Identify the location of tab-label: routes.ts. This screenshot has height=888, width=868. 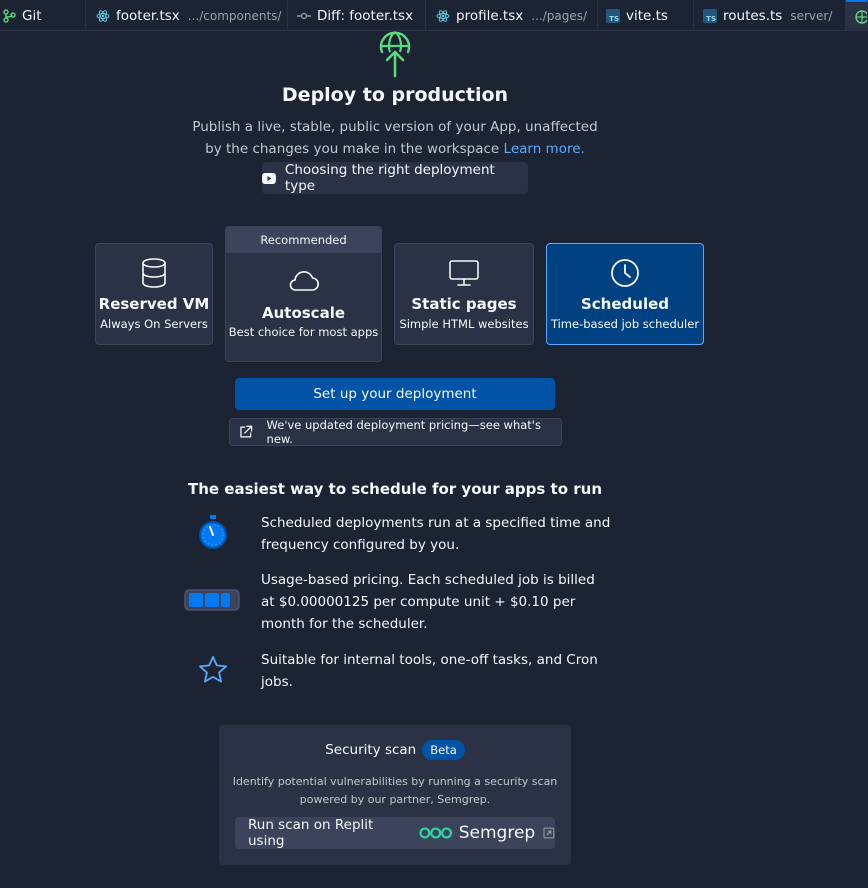
(753, 15).